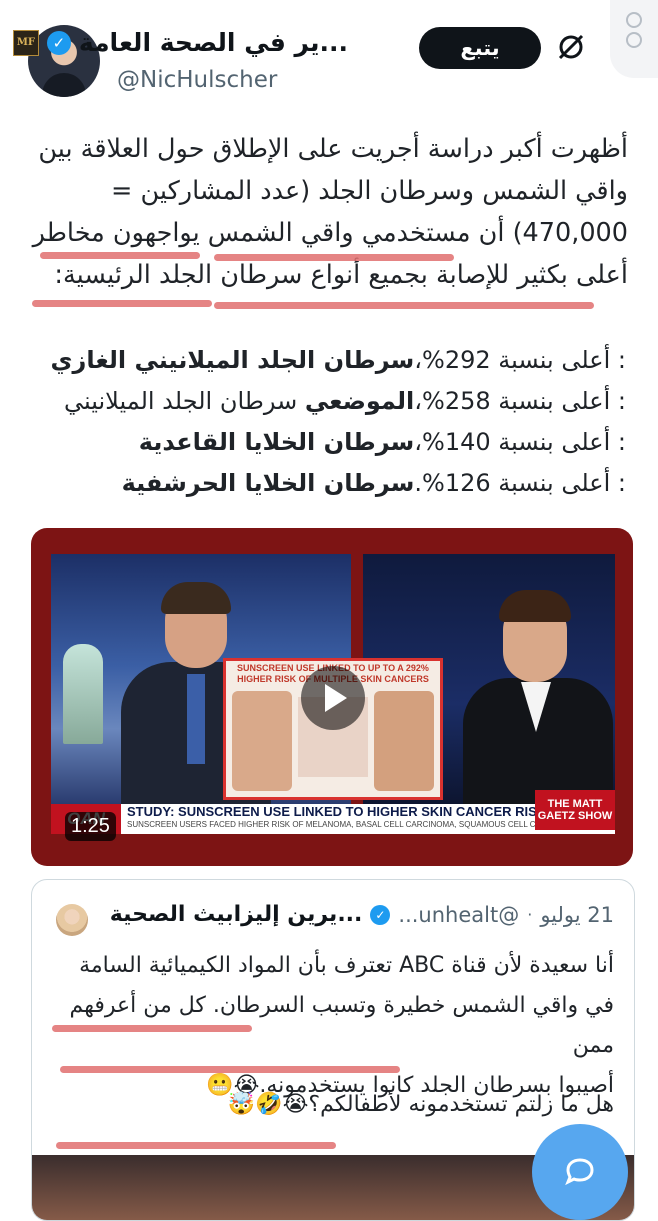 The height and width of the screenshot is (1221, 658). I want to click on video-duration: 1:25, so click(90, 826).